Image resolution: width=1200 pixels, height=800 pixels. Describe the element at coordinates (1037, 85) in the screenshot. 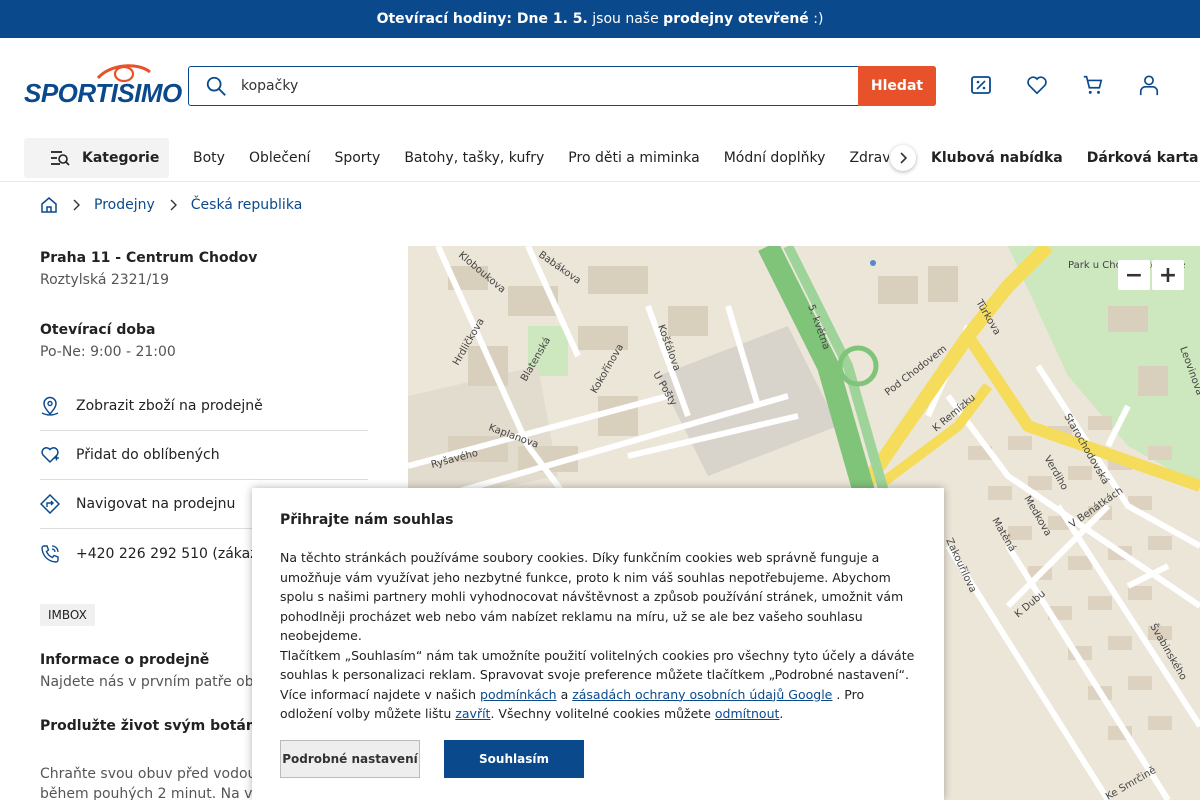

I see `heart-icon` at that location.